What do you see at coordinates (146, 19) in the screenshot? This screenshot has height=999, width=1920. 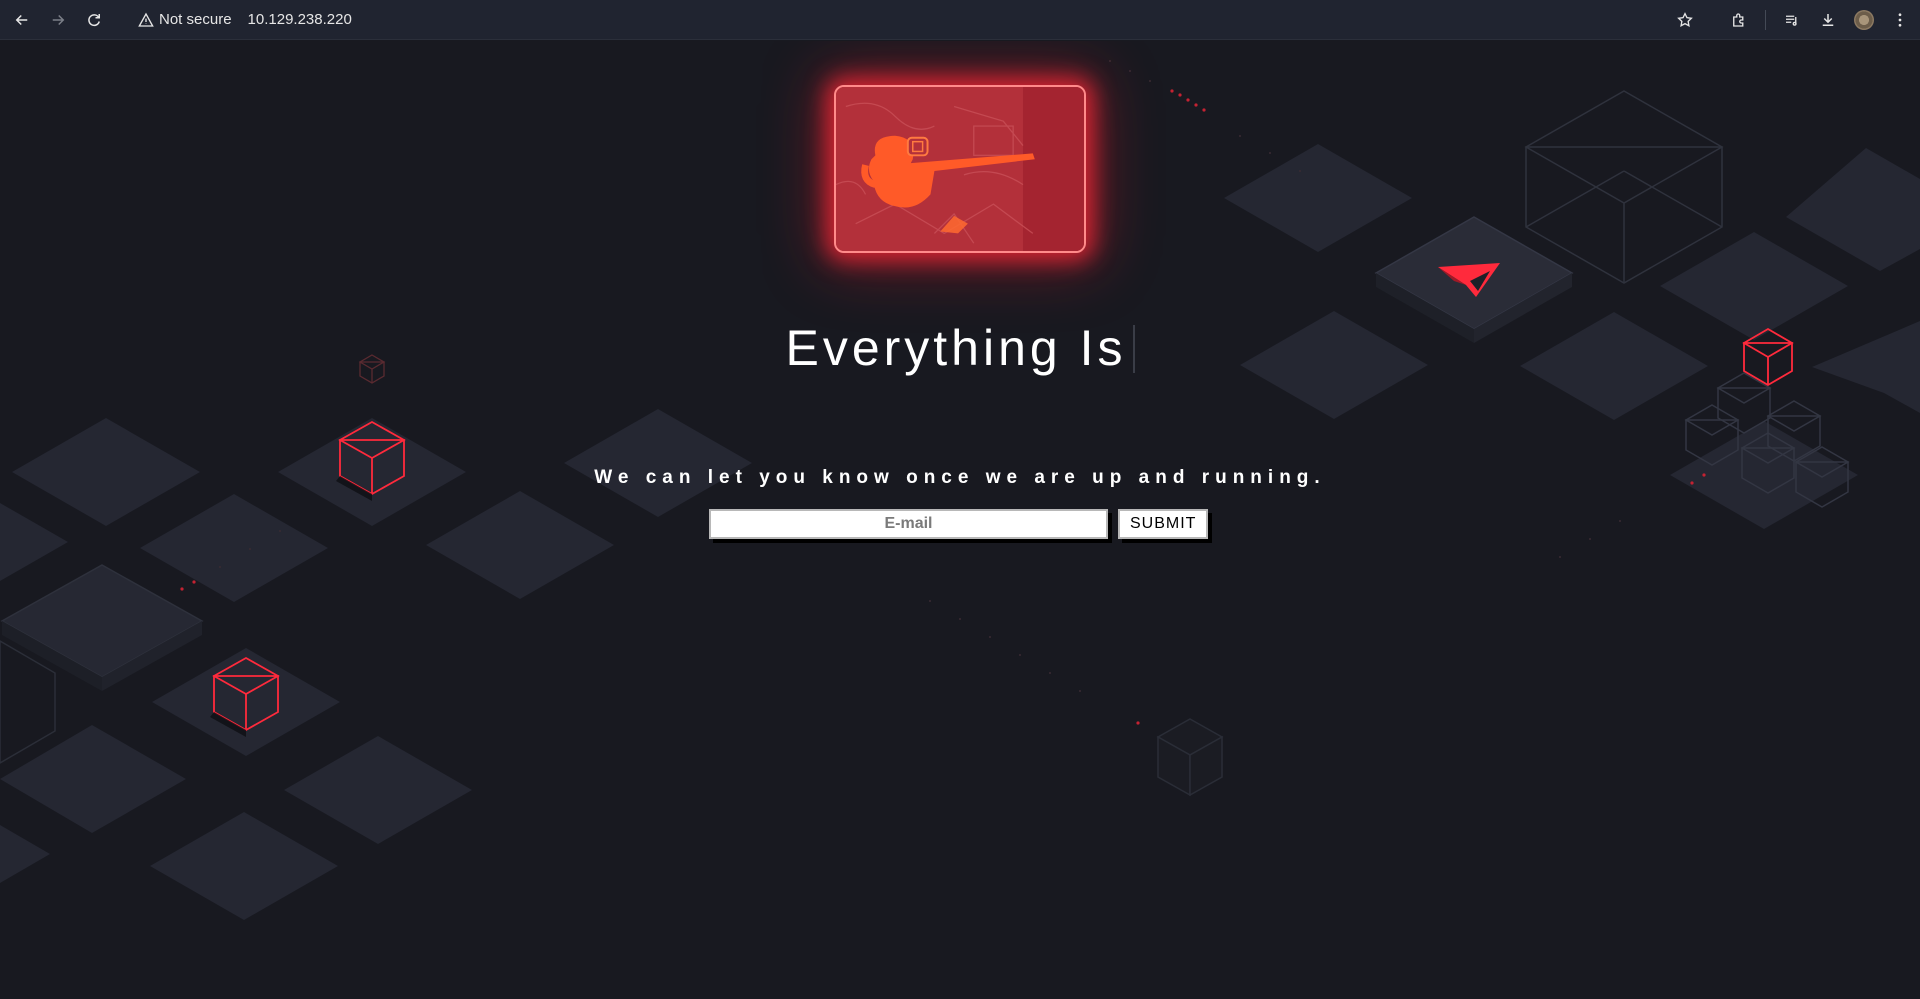 I see `warning-triangle-icon` at bounding box center [146, 19].